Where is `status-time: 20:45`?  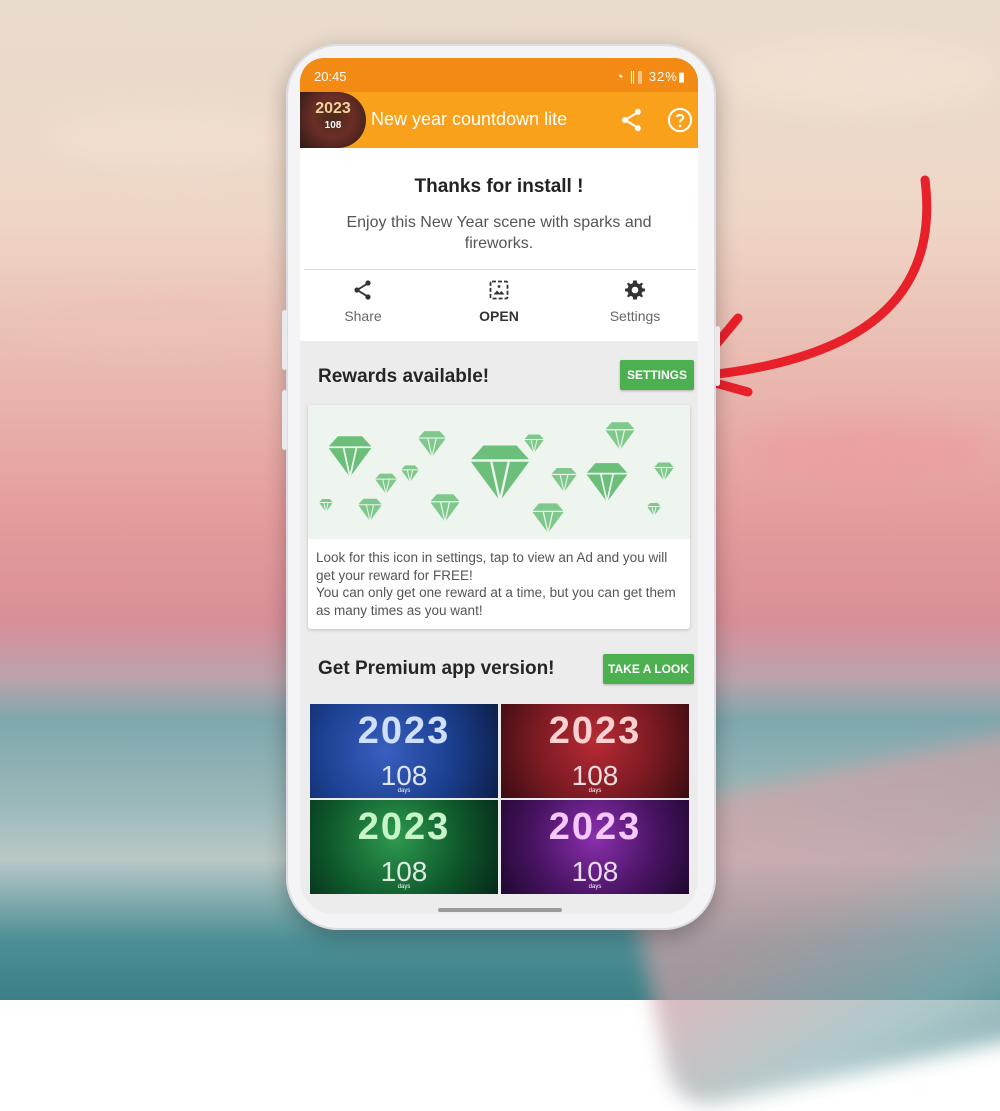 status-time: 20:45 is located at coordinates (330, 76).